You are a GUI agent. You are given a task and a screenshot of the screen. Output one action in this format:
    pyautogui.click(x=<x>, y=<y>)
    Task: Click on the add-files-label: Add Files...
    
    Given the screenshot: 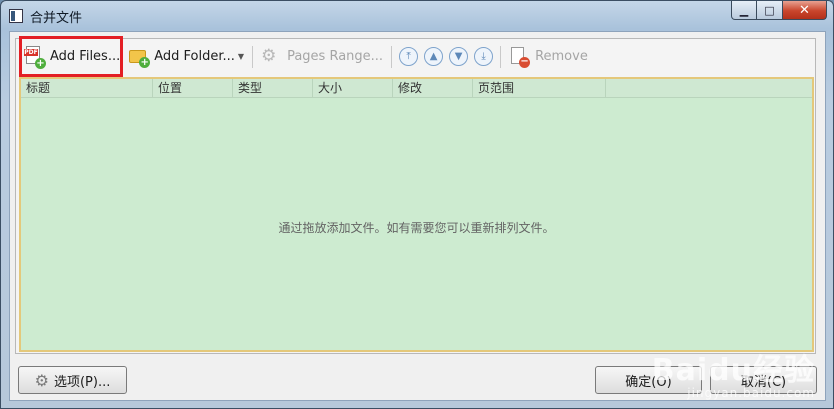 What is the action you would take?
    pyautogui.click(x=85, y=56)
    